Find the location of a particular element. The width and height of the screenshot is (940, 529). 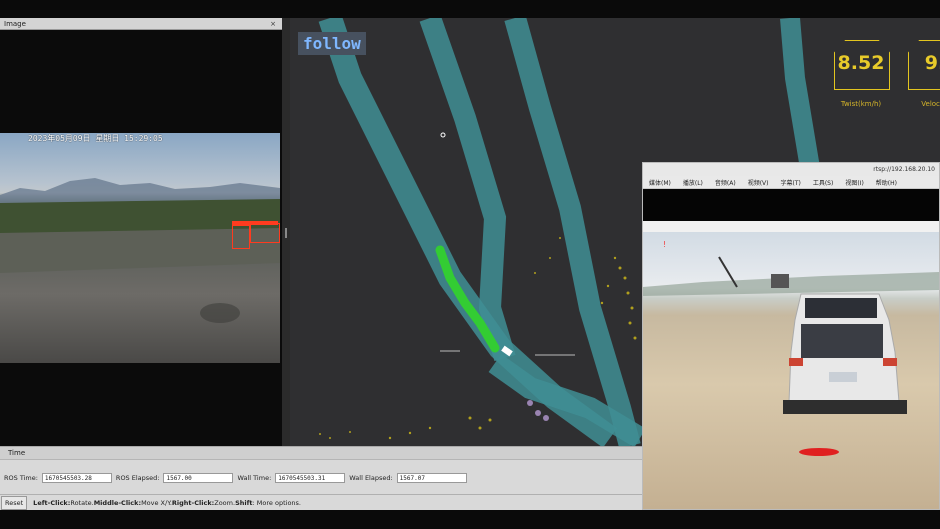

gauge-label: Velocity is located at coordinates (930, 104).